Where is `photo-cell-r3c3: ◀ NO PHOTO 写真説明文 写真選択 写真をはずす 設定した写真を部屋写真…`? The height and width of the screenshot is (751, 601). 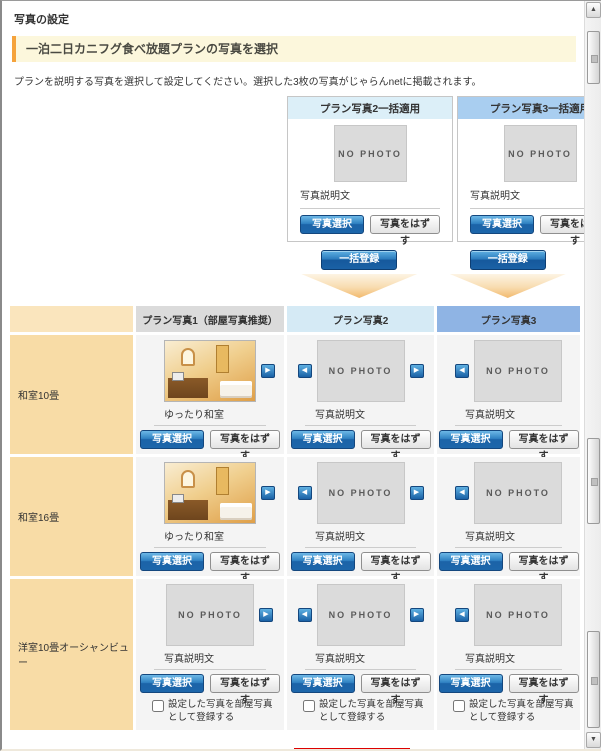
photo-cell-r3c3: ◀ NO PHOTO 写真説明文 写真選択 写真をはずす 設定した写真を部屋写真… is located at coordinates (508, 654).